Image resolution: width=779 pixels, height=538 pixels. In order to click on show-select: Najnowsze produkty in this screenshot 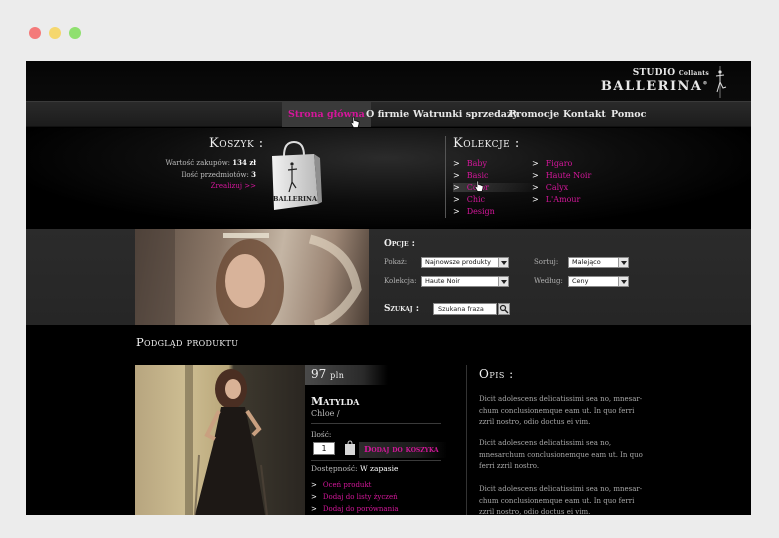, I will do `click(465, 262)`.